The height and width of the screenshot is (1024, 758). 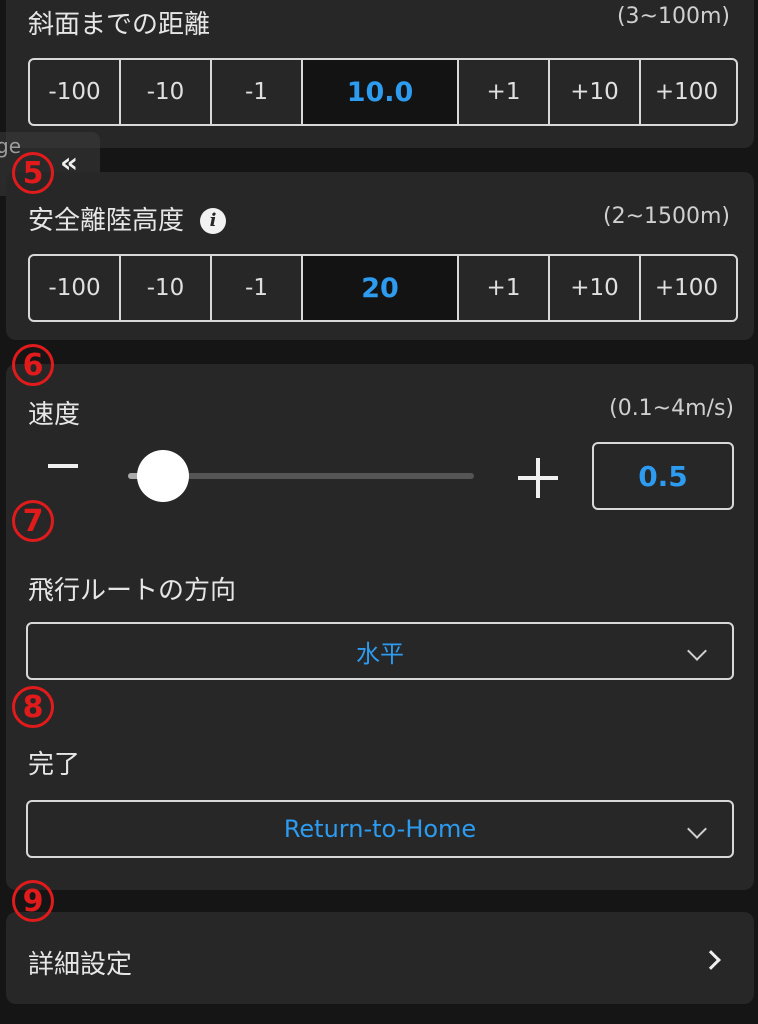 I want to click on safe-altitude-range: (2~1500m), so click(x=666, y=216).